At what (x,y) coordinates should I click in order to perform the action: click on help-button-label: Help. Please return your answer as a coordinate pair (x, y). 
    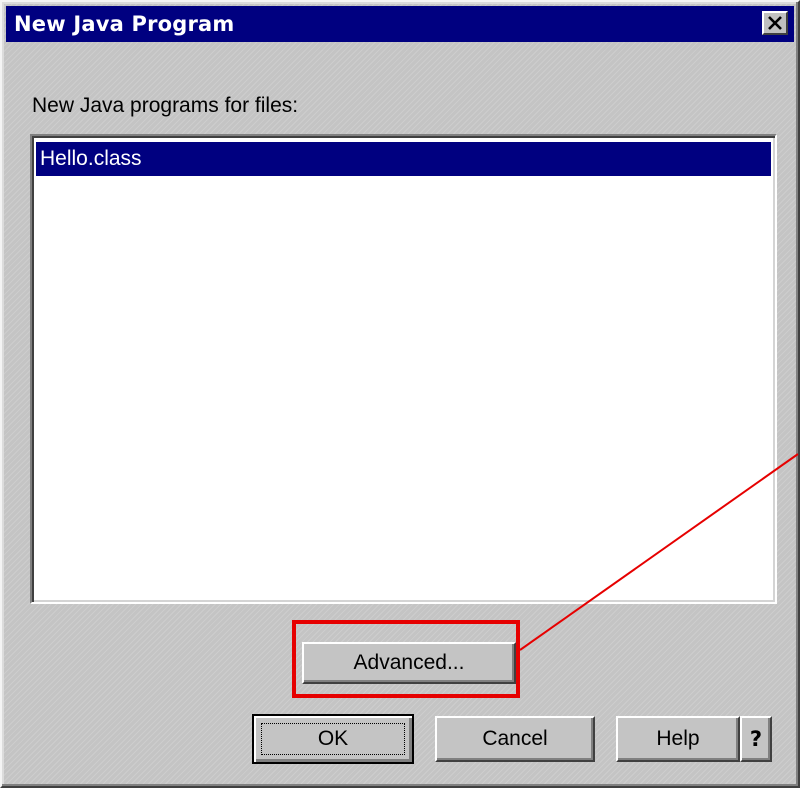
    Looking at the image, I should click on (678, 738).